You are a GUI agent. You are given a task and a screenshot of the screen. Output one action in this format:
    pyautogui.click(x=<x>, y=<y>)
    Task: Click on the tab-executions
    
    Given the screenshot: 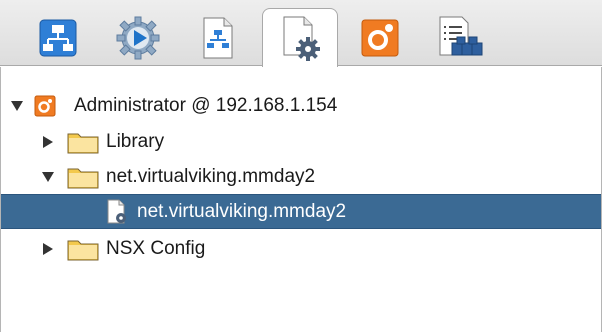 What is the action you would take?
    pyautogui.click(x=138, y=38)
    